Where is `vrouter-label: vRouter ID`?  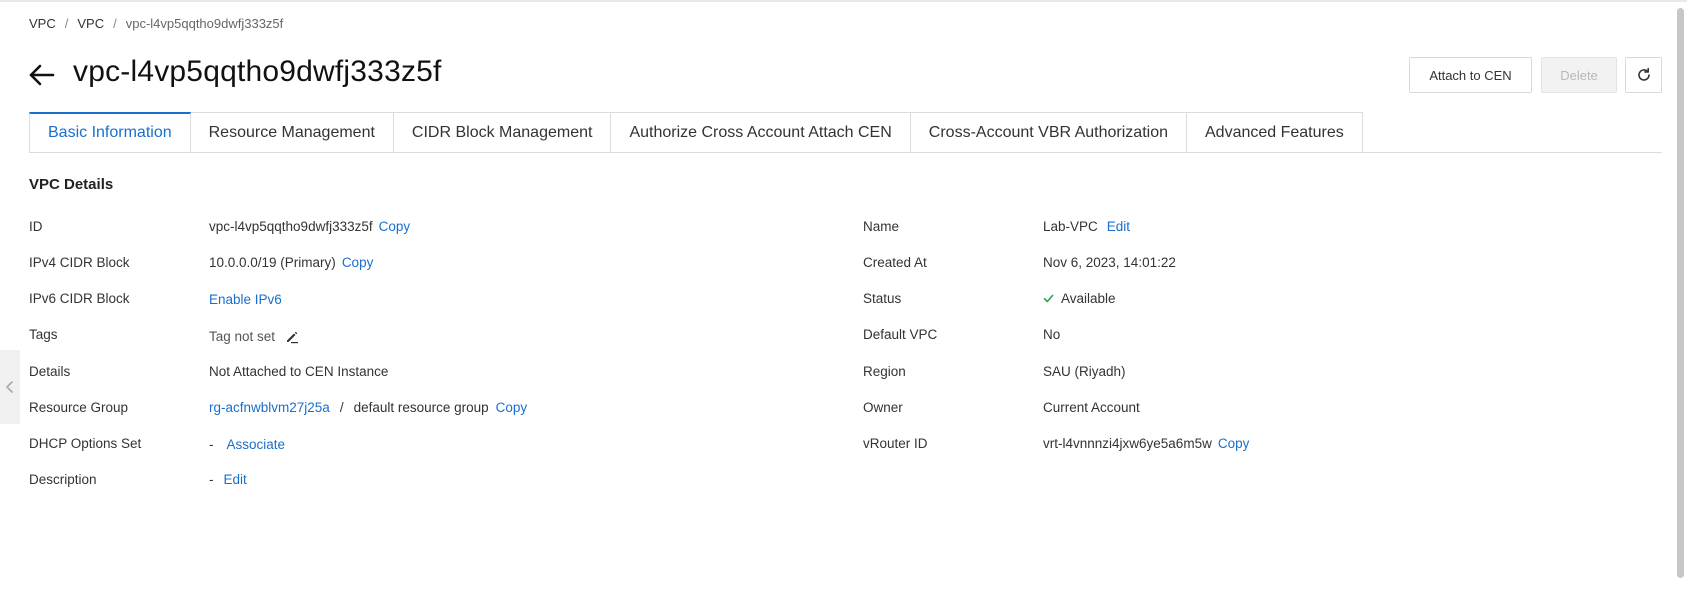 vrouter-label: vRouter ID is located at coordinates (895, 443).